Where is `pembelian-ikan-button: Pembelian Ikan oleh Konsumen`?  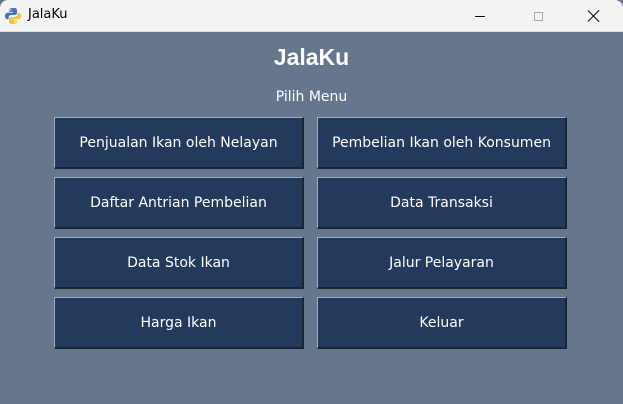 pembelian-ikan-button: Pembelian Ikan oleh Konsumen is located at coordinates (442, 143).